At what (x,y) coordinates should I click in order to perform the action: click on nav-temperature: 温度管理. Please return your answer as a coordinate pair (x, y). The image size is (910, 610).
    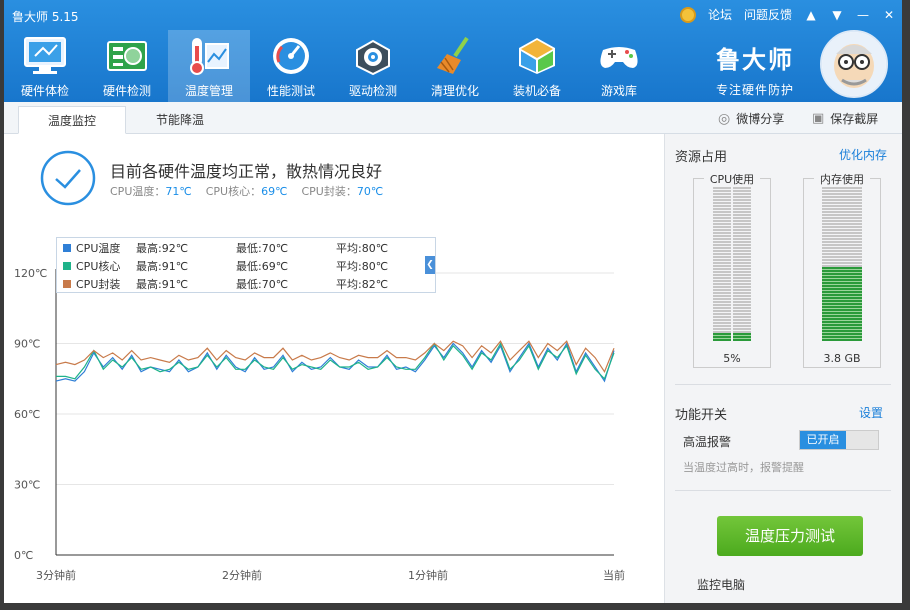
    Looking at the image, I should click on (209, 66).